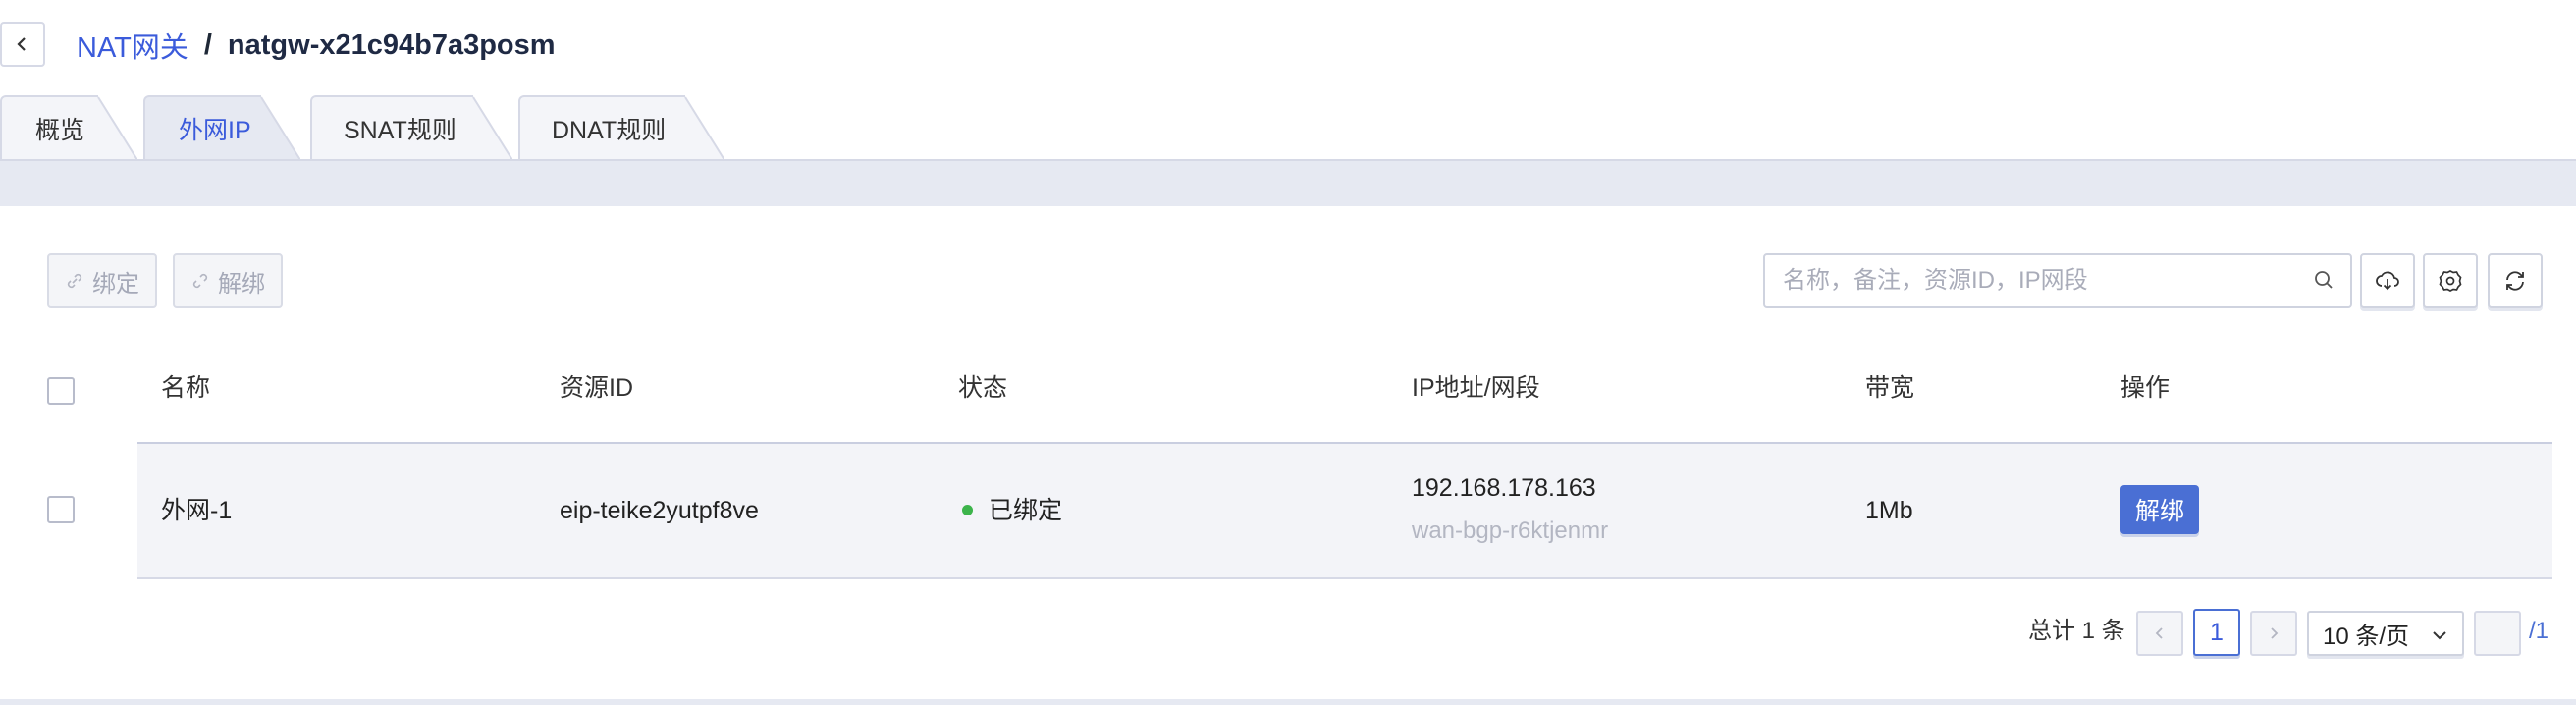 This screenshot has height=705, width=2576. What do you see at coordinates (2145, 388) in the screenshot?
I see `column-header-actions: 操作` at bounding box center [2145, 388].